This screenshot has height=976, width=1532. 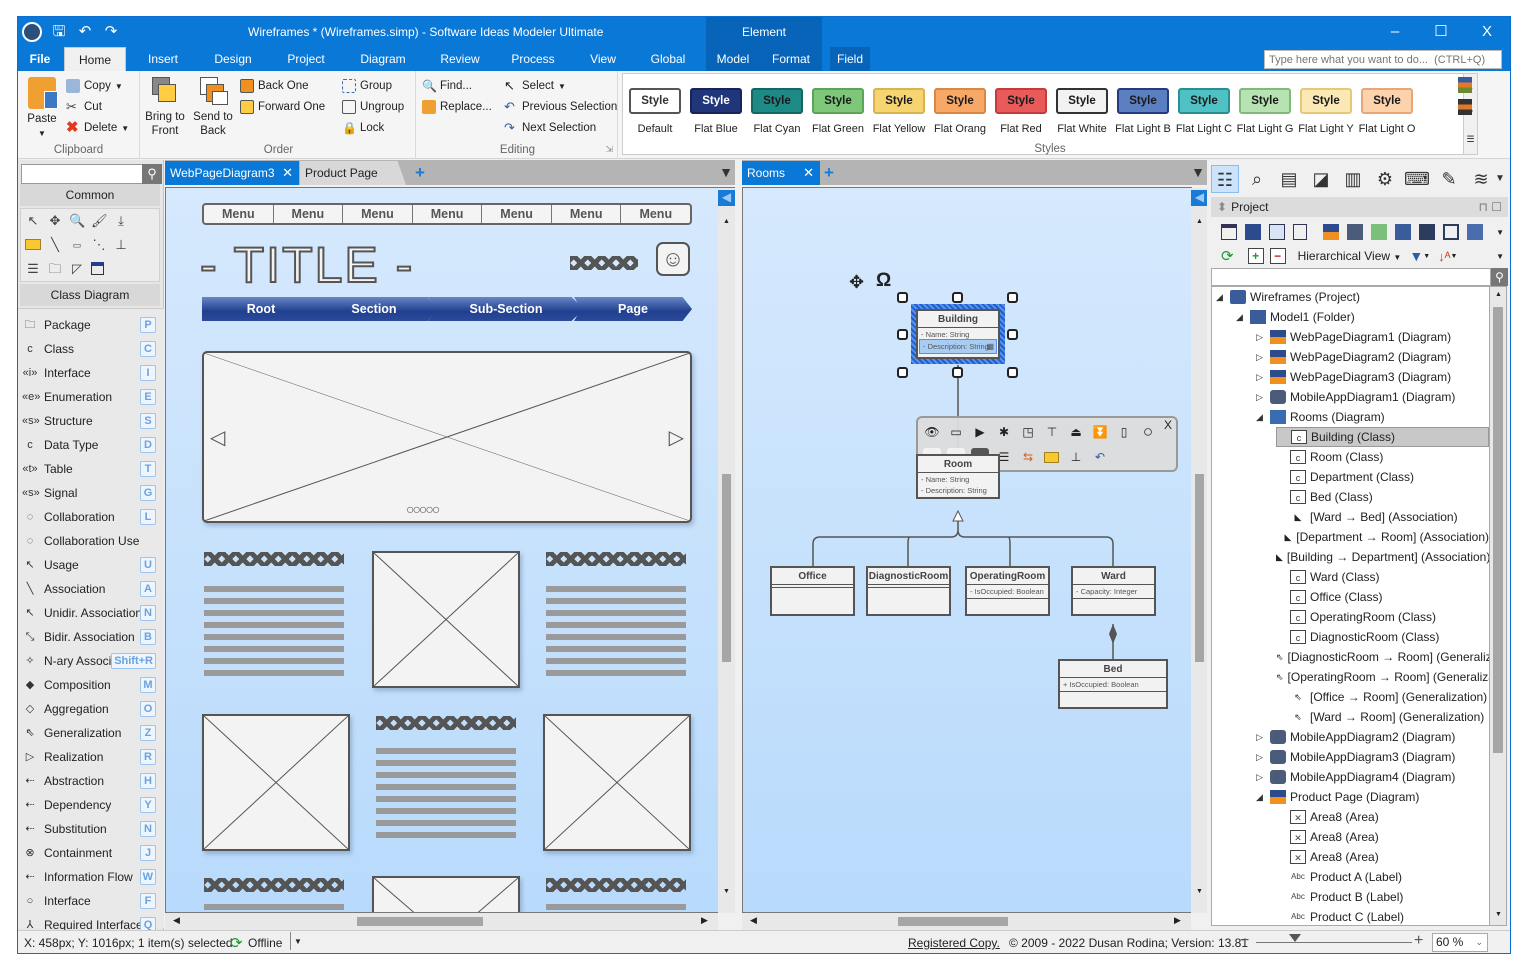 I want to click on stamp-icon: ⊥, so click(x=1076, y=457).